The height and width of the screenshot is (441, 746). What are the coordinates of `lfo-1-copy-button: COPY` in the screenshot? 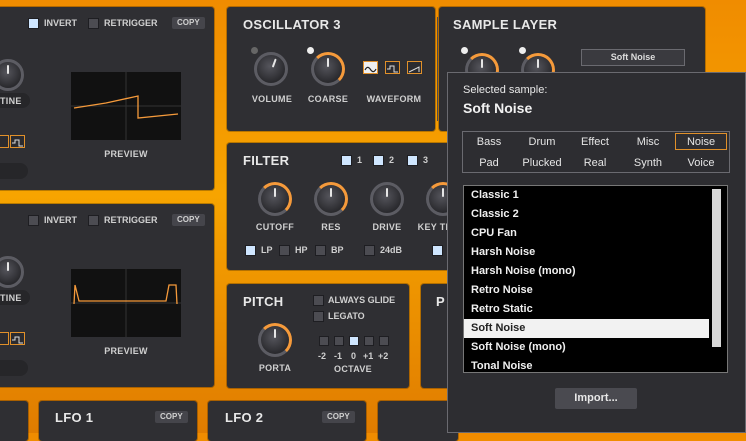 It's located at (171, 417).